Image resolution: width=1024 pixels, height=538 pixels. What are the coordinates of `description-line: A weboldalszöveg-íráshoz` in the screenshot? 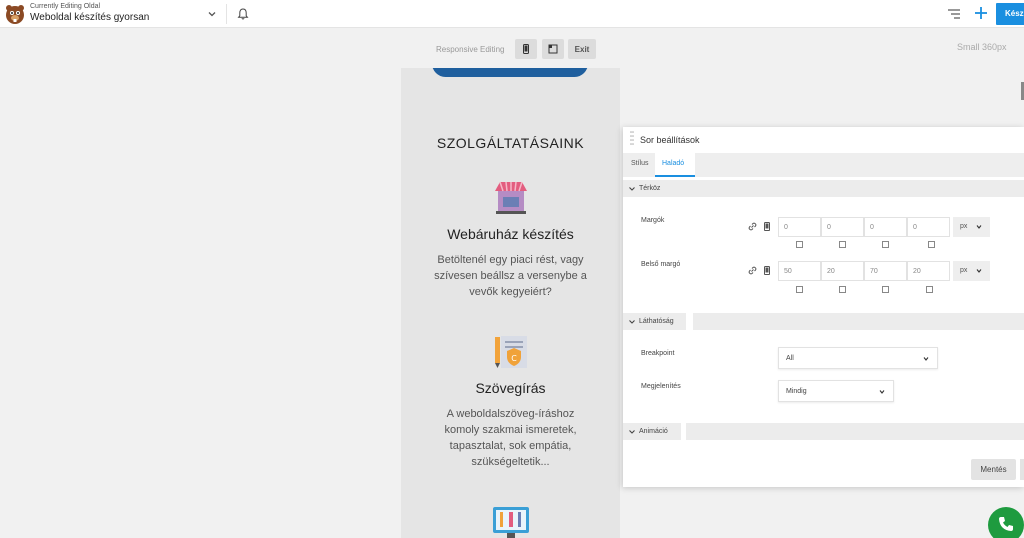 It's located at (510, 414).